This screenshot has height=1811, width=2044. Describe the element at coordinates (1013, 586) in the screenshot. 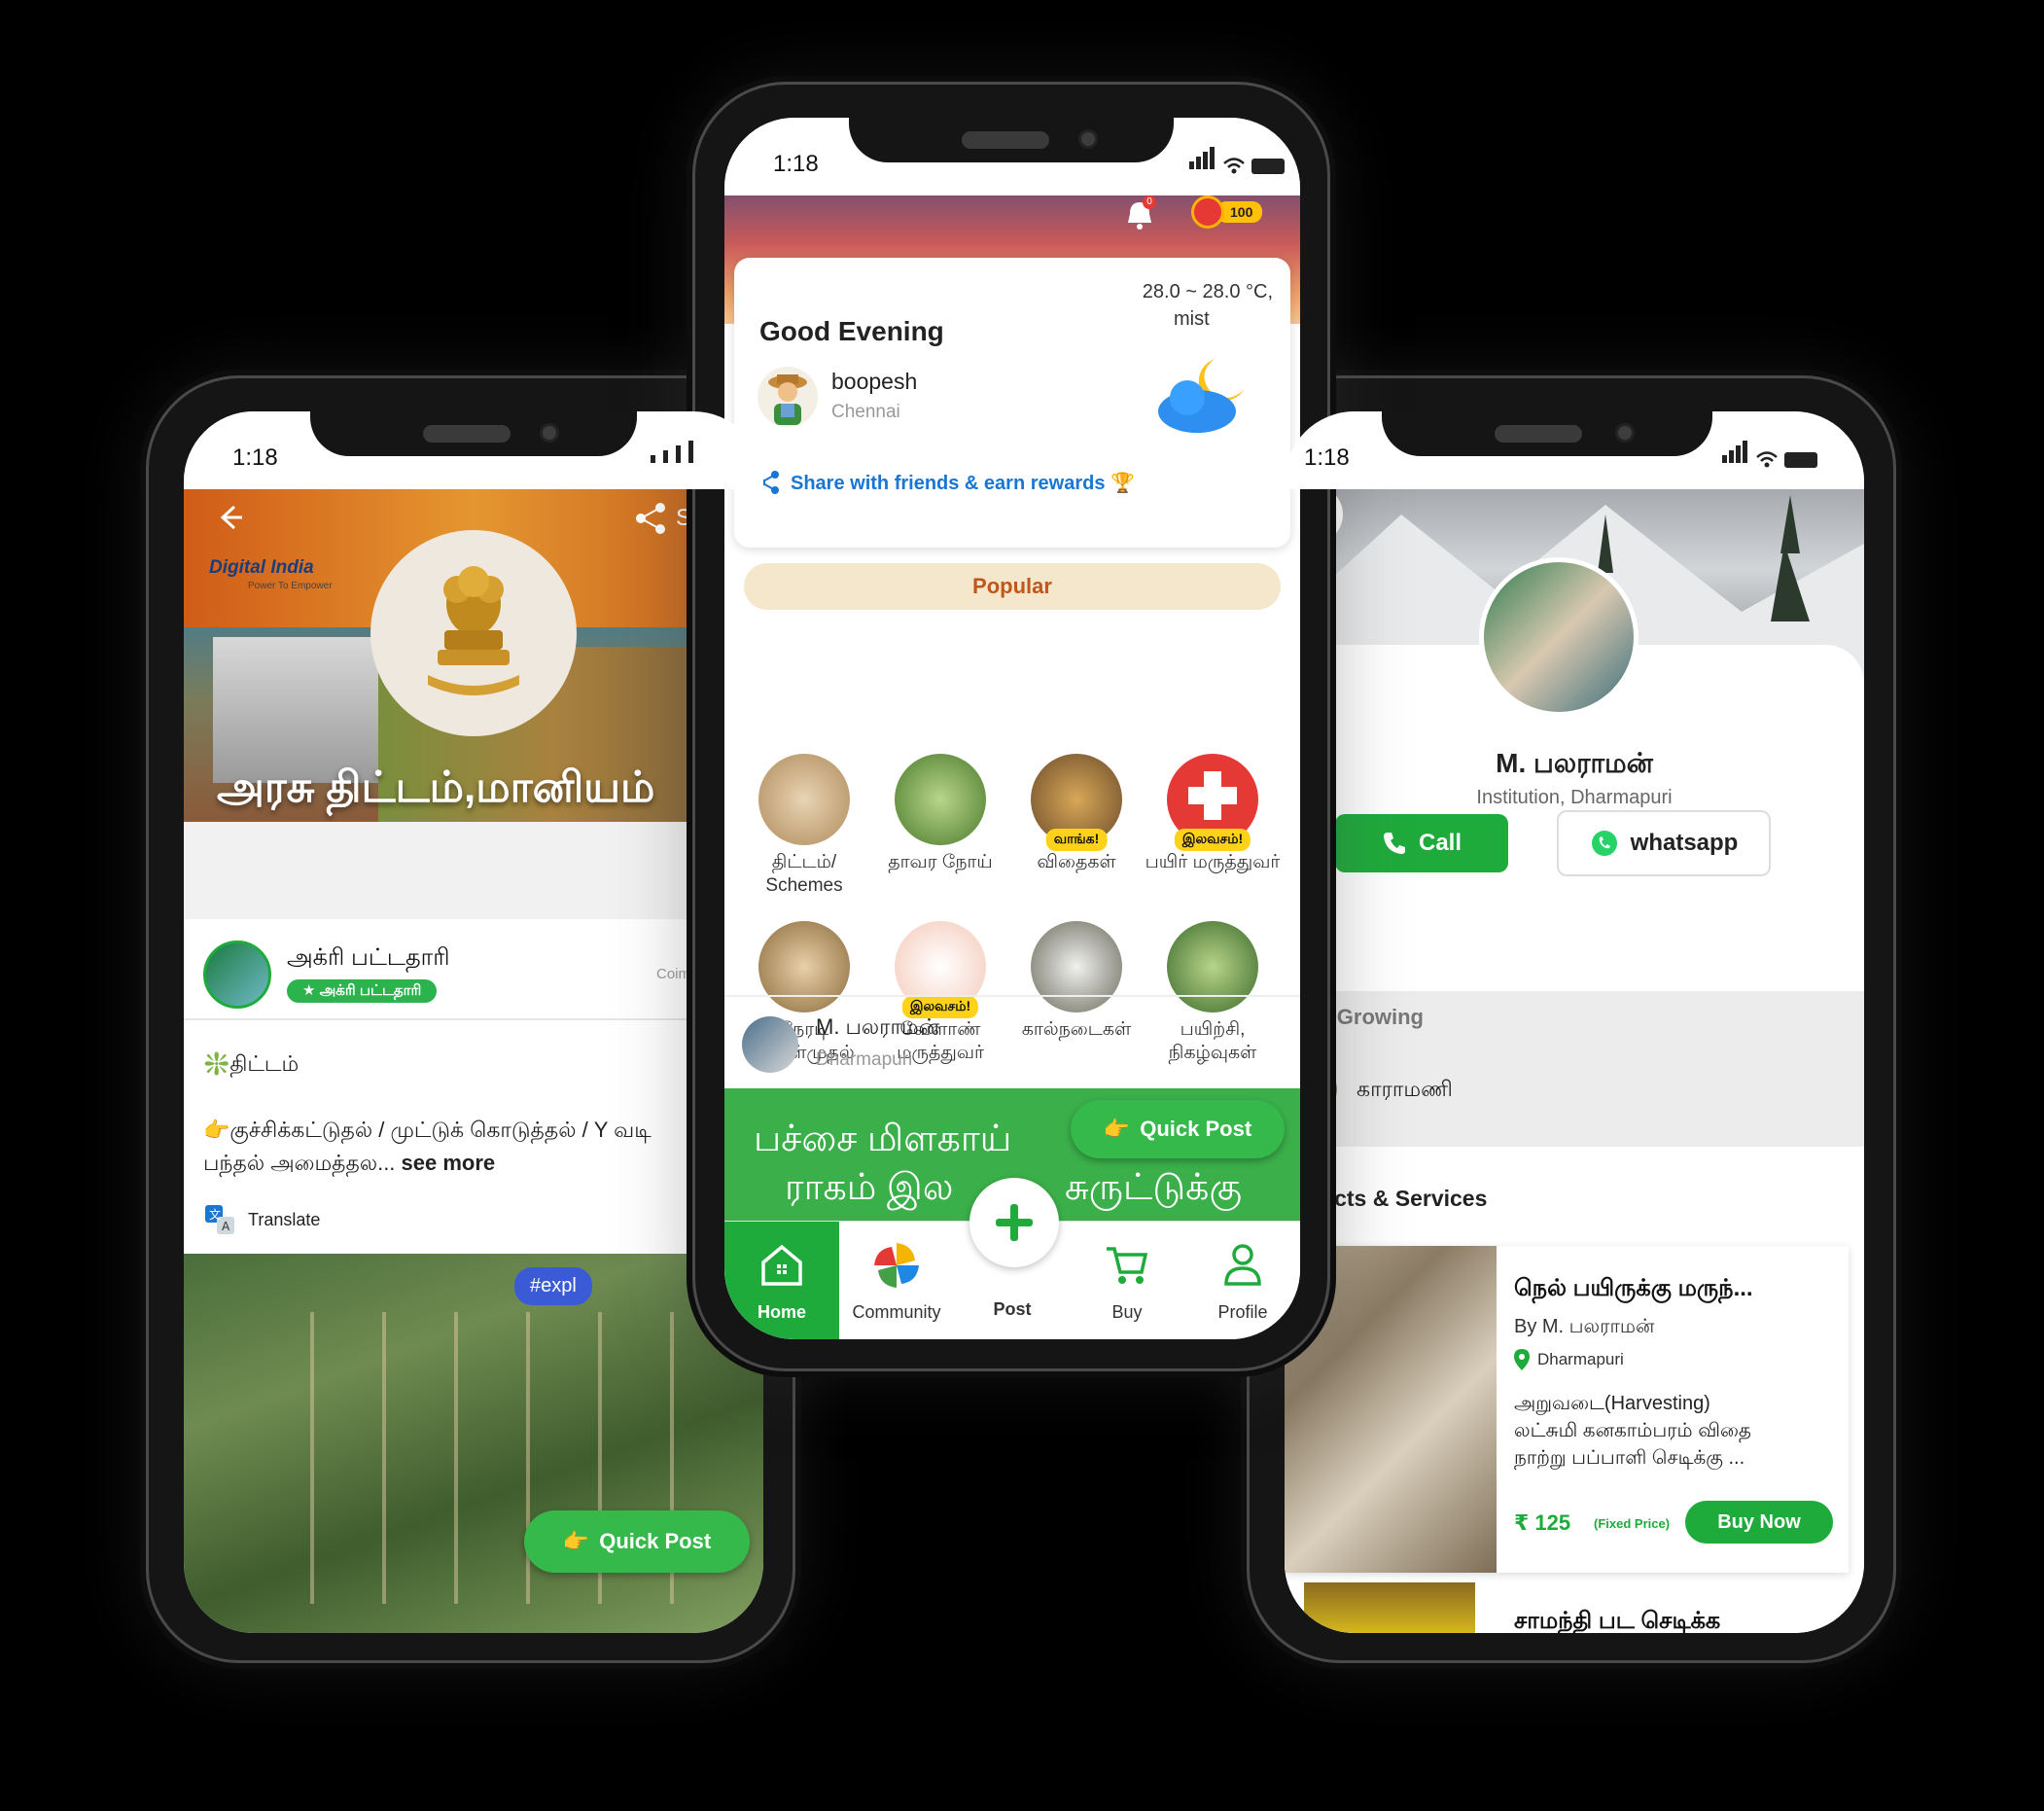

I see `popular-header: Popular` at that location.